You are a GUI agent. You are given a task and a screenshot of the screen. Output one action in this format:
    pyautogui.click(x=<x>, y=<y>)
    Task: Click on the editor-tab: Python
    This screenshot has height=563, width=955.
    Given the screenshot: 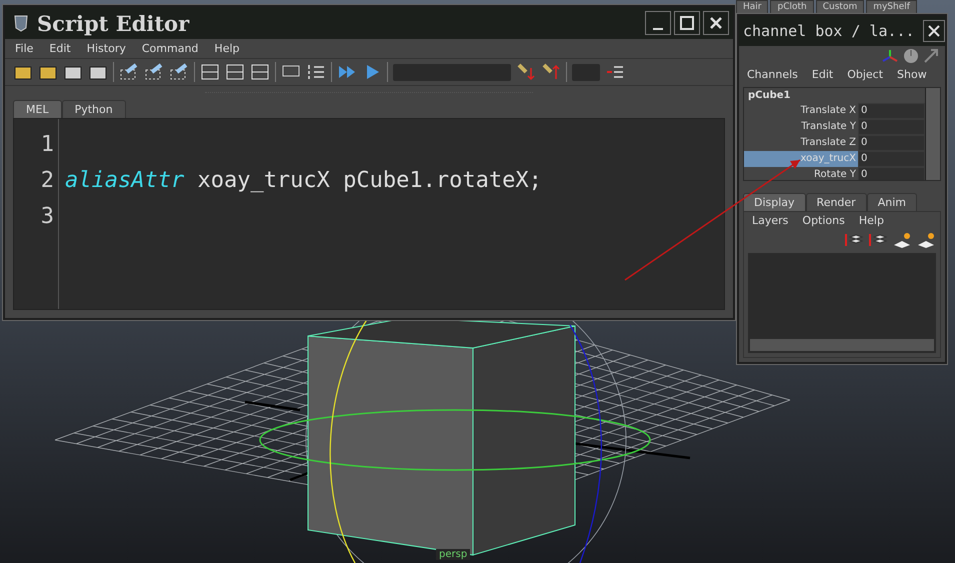 What is the action you would take?
    pyautogui.click(x=94, y=109)
    